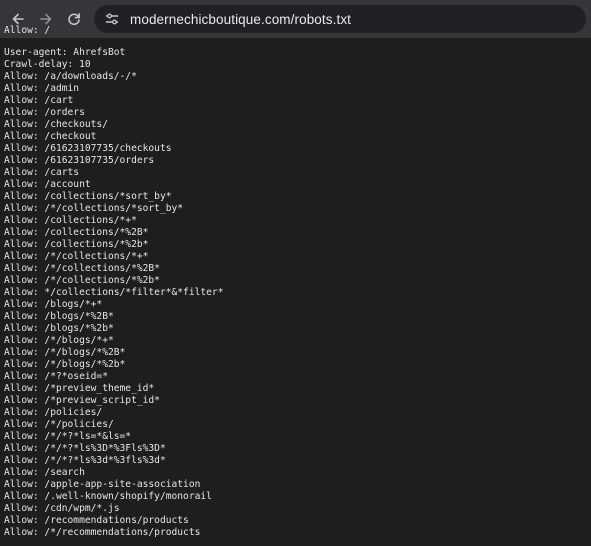 The image size is (591, 546). What do you see at coordinates (79, 388) in the screenshot?
I see `robots-line: Allow: /*preview_theme_id*` at bounding box center [79, 388].